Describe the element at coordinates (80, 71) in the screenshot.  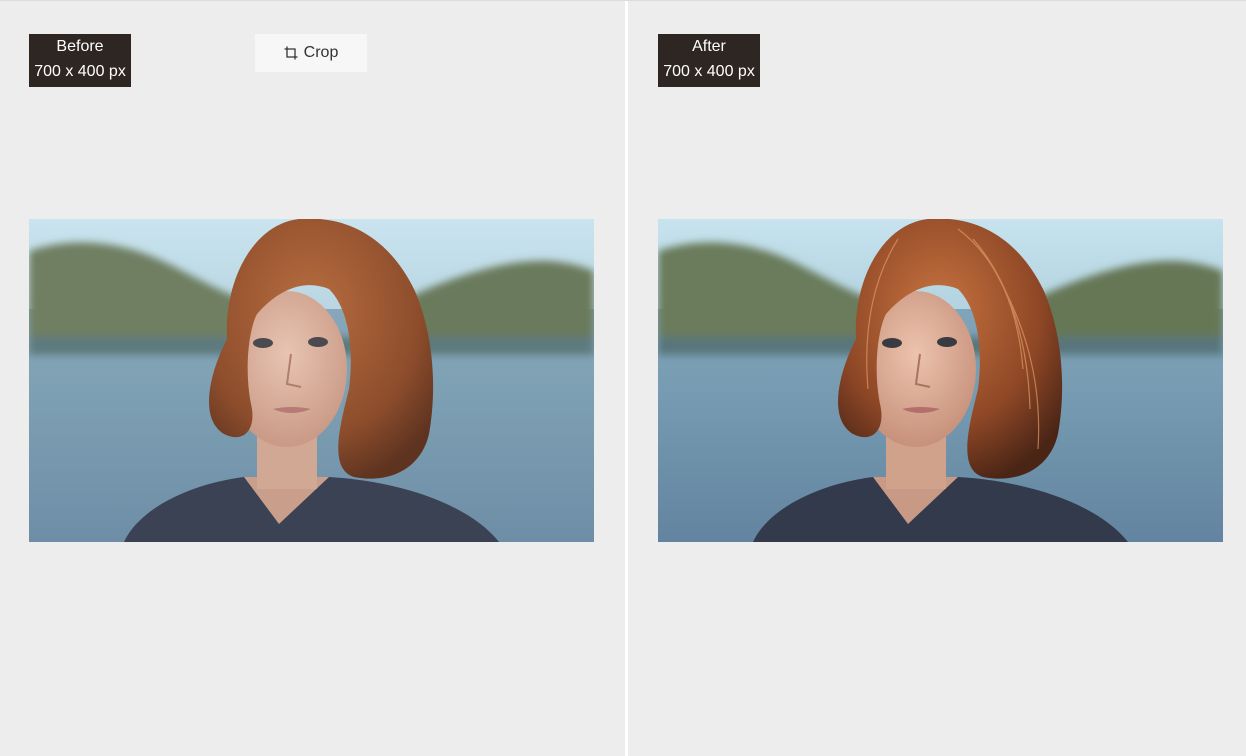
I see `before-size: 700 x 400 px` at that location.